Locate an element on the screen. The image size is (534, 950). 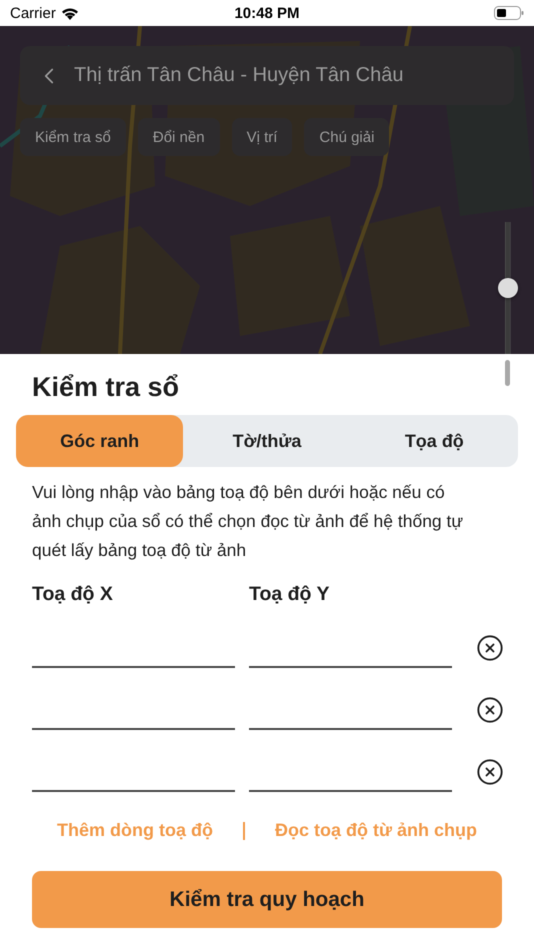
column-header: Toạ độ Y is located at coordinates (290, 594).